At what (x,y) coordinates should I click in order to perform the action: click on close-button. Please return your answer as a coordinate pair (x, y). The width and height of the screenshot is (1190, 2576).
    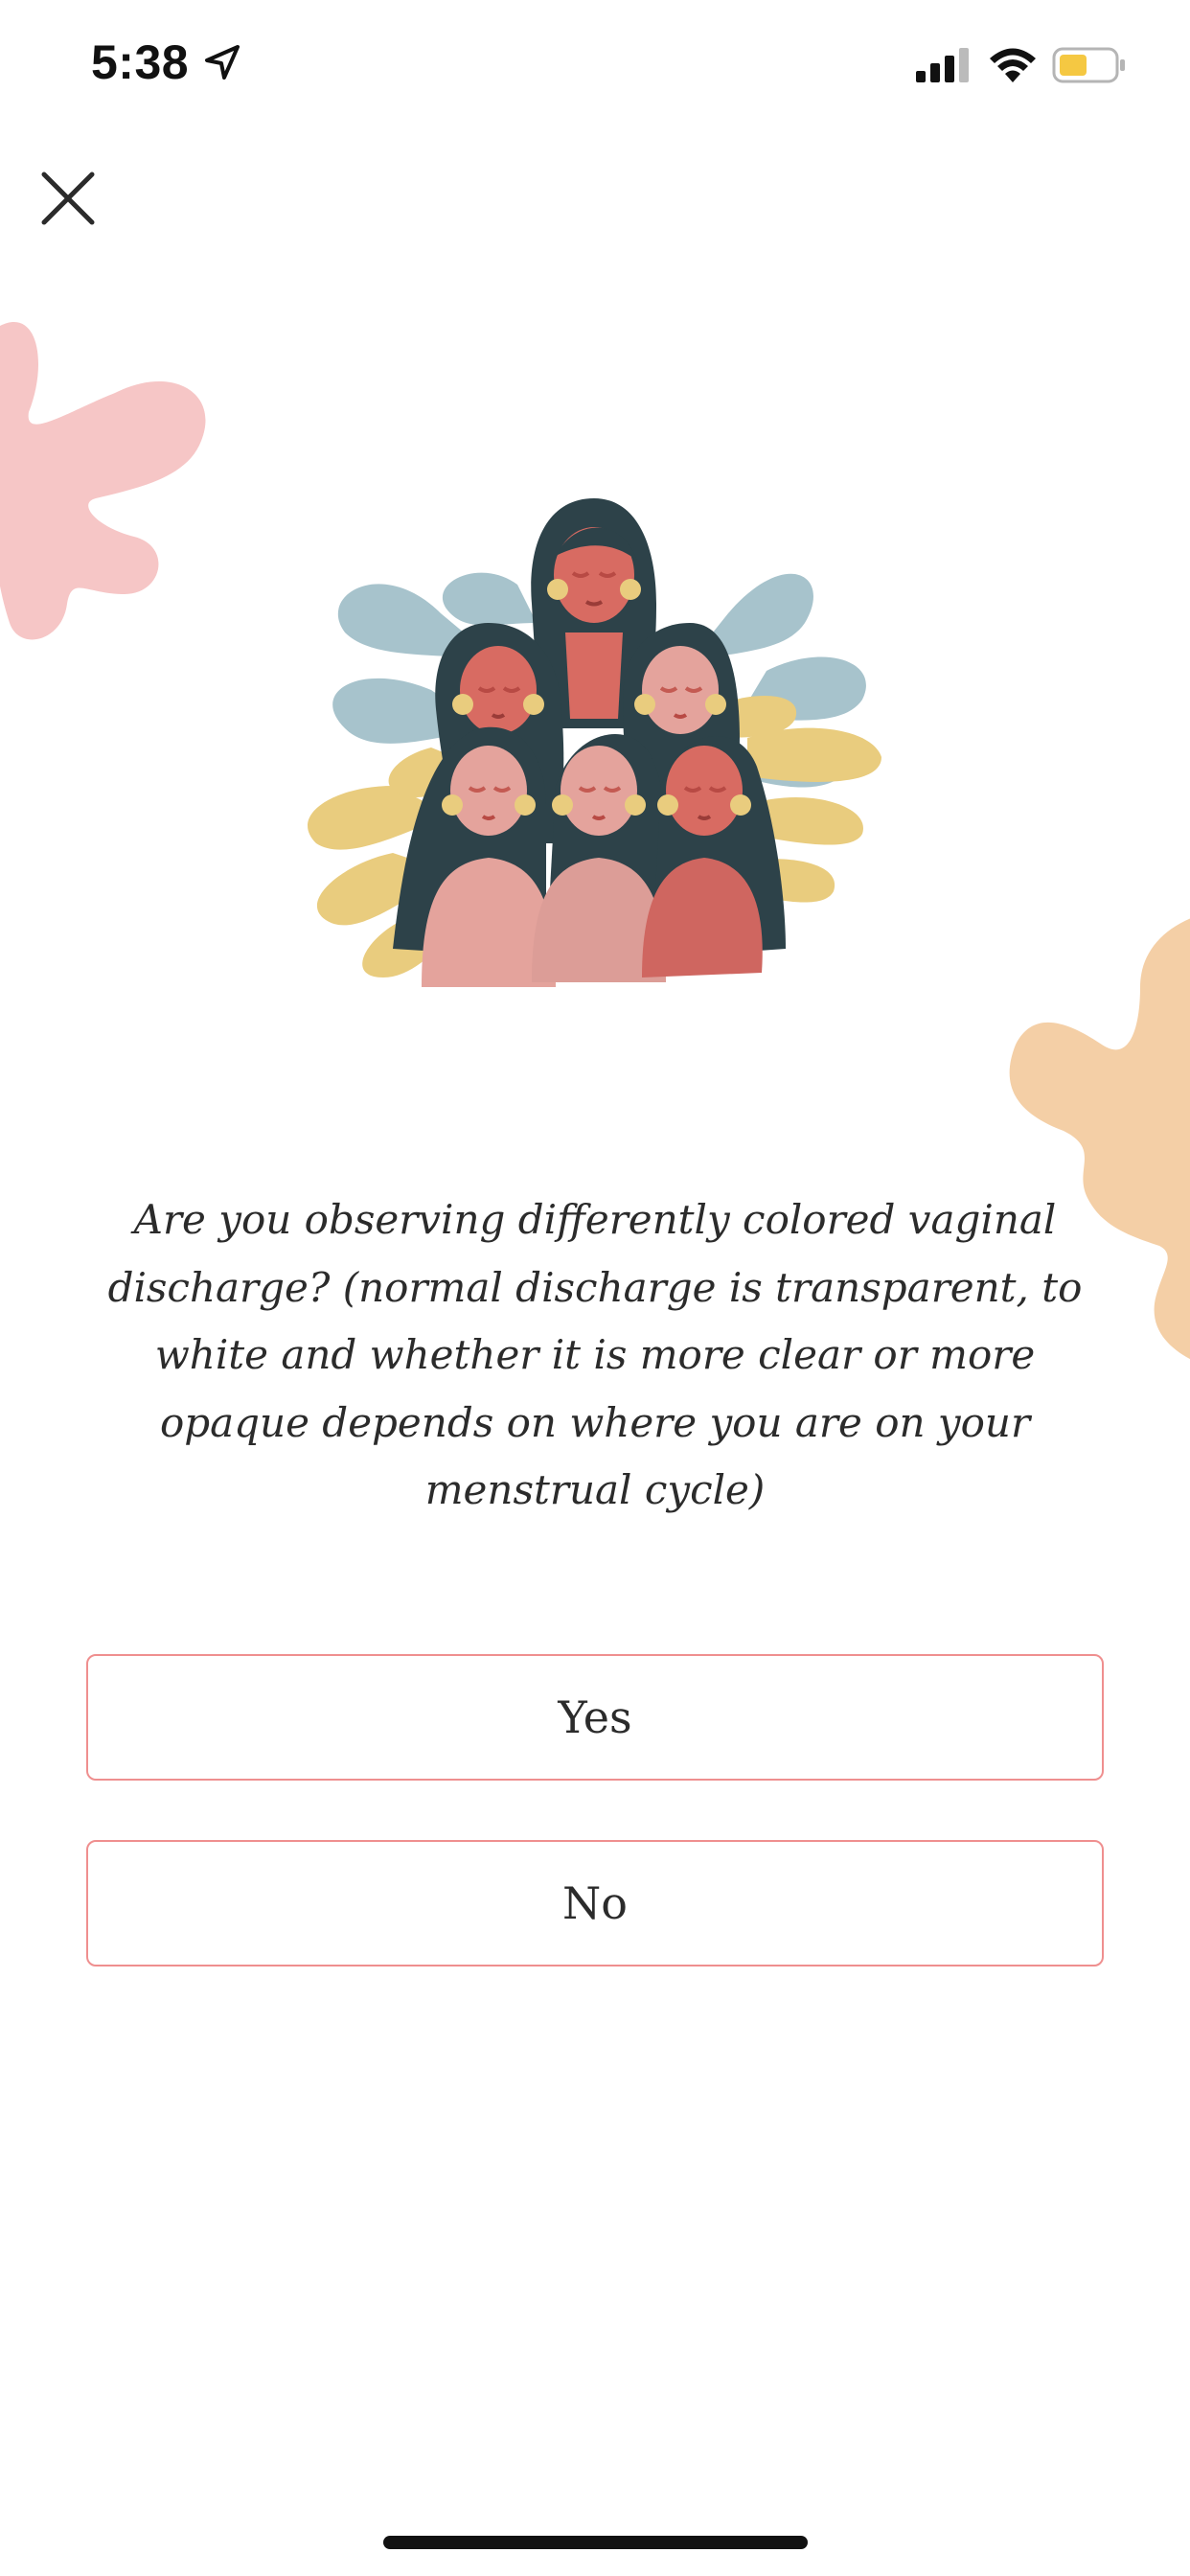
    Looking at the image, I should click on (68, 198).